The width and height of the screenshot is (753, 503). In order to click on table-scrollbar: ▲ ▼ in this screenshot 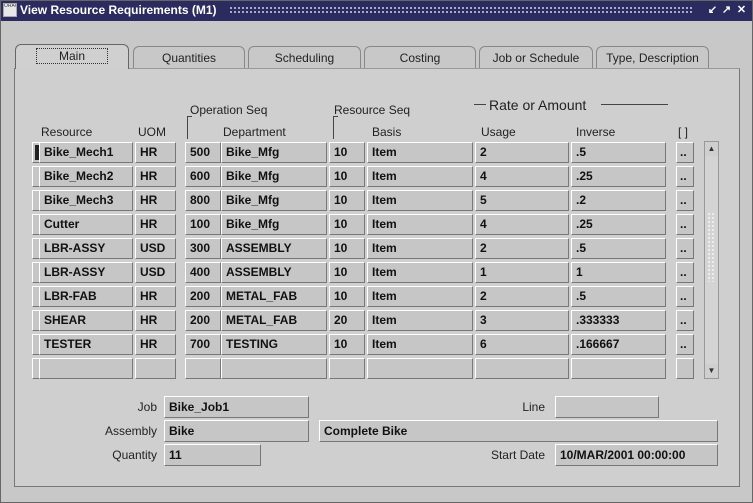, I will do `click(711, 260)`.